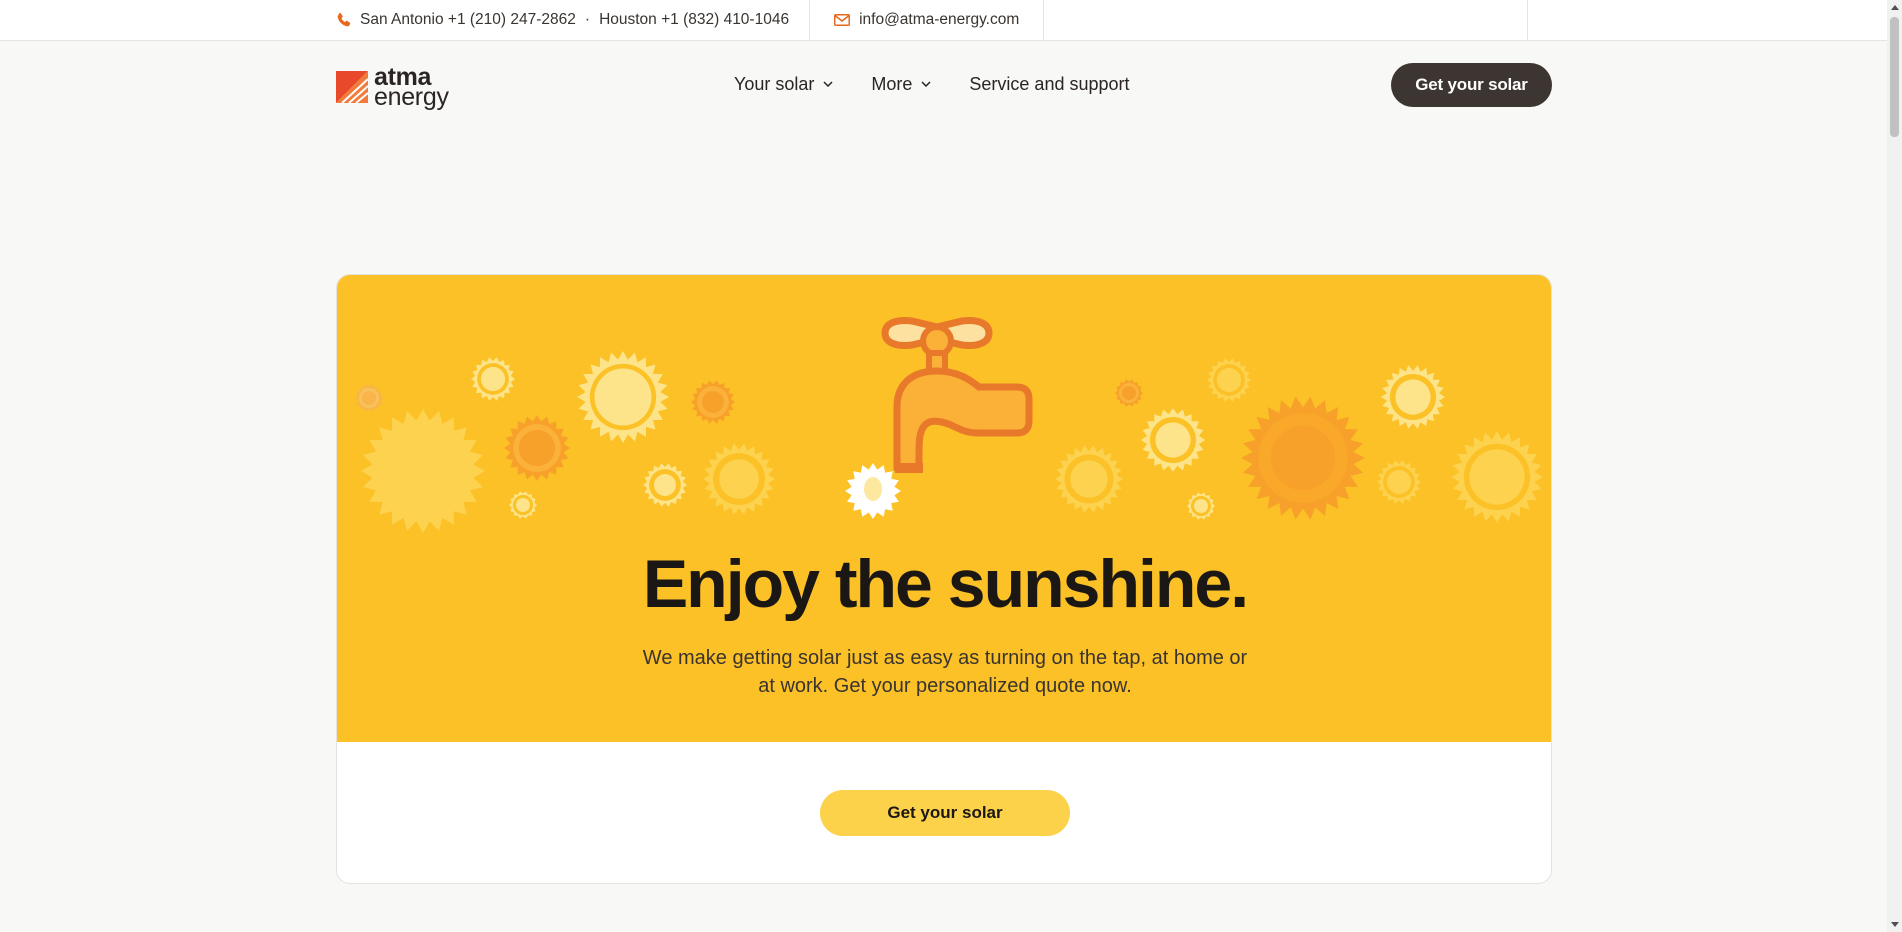  Describe the element at coordinates (1471, 85) in the screenshot. I see `header-get-your-solar-button: Get your solar` at that location.